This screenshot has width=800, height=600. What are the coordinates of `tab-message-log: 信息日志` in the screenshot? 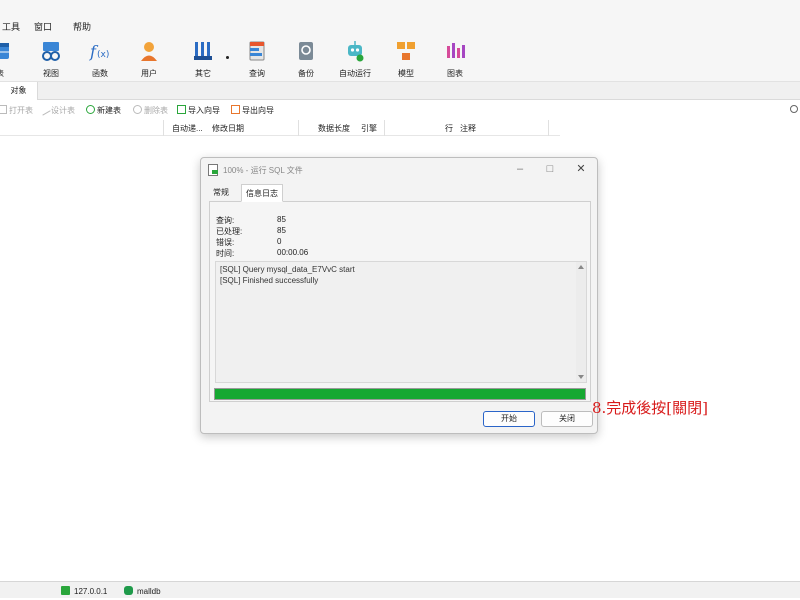 It's located at (262, 193).